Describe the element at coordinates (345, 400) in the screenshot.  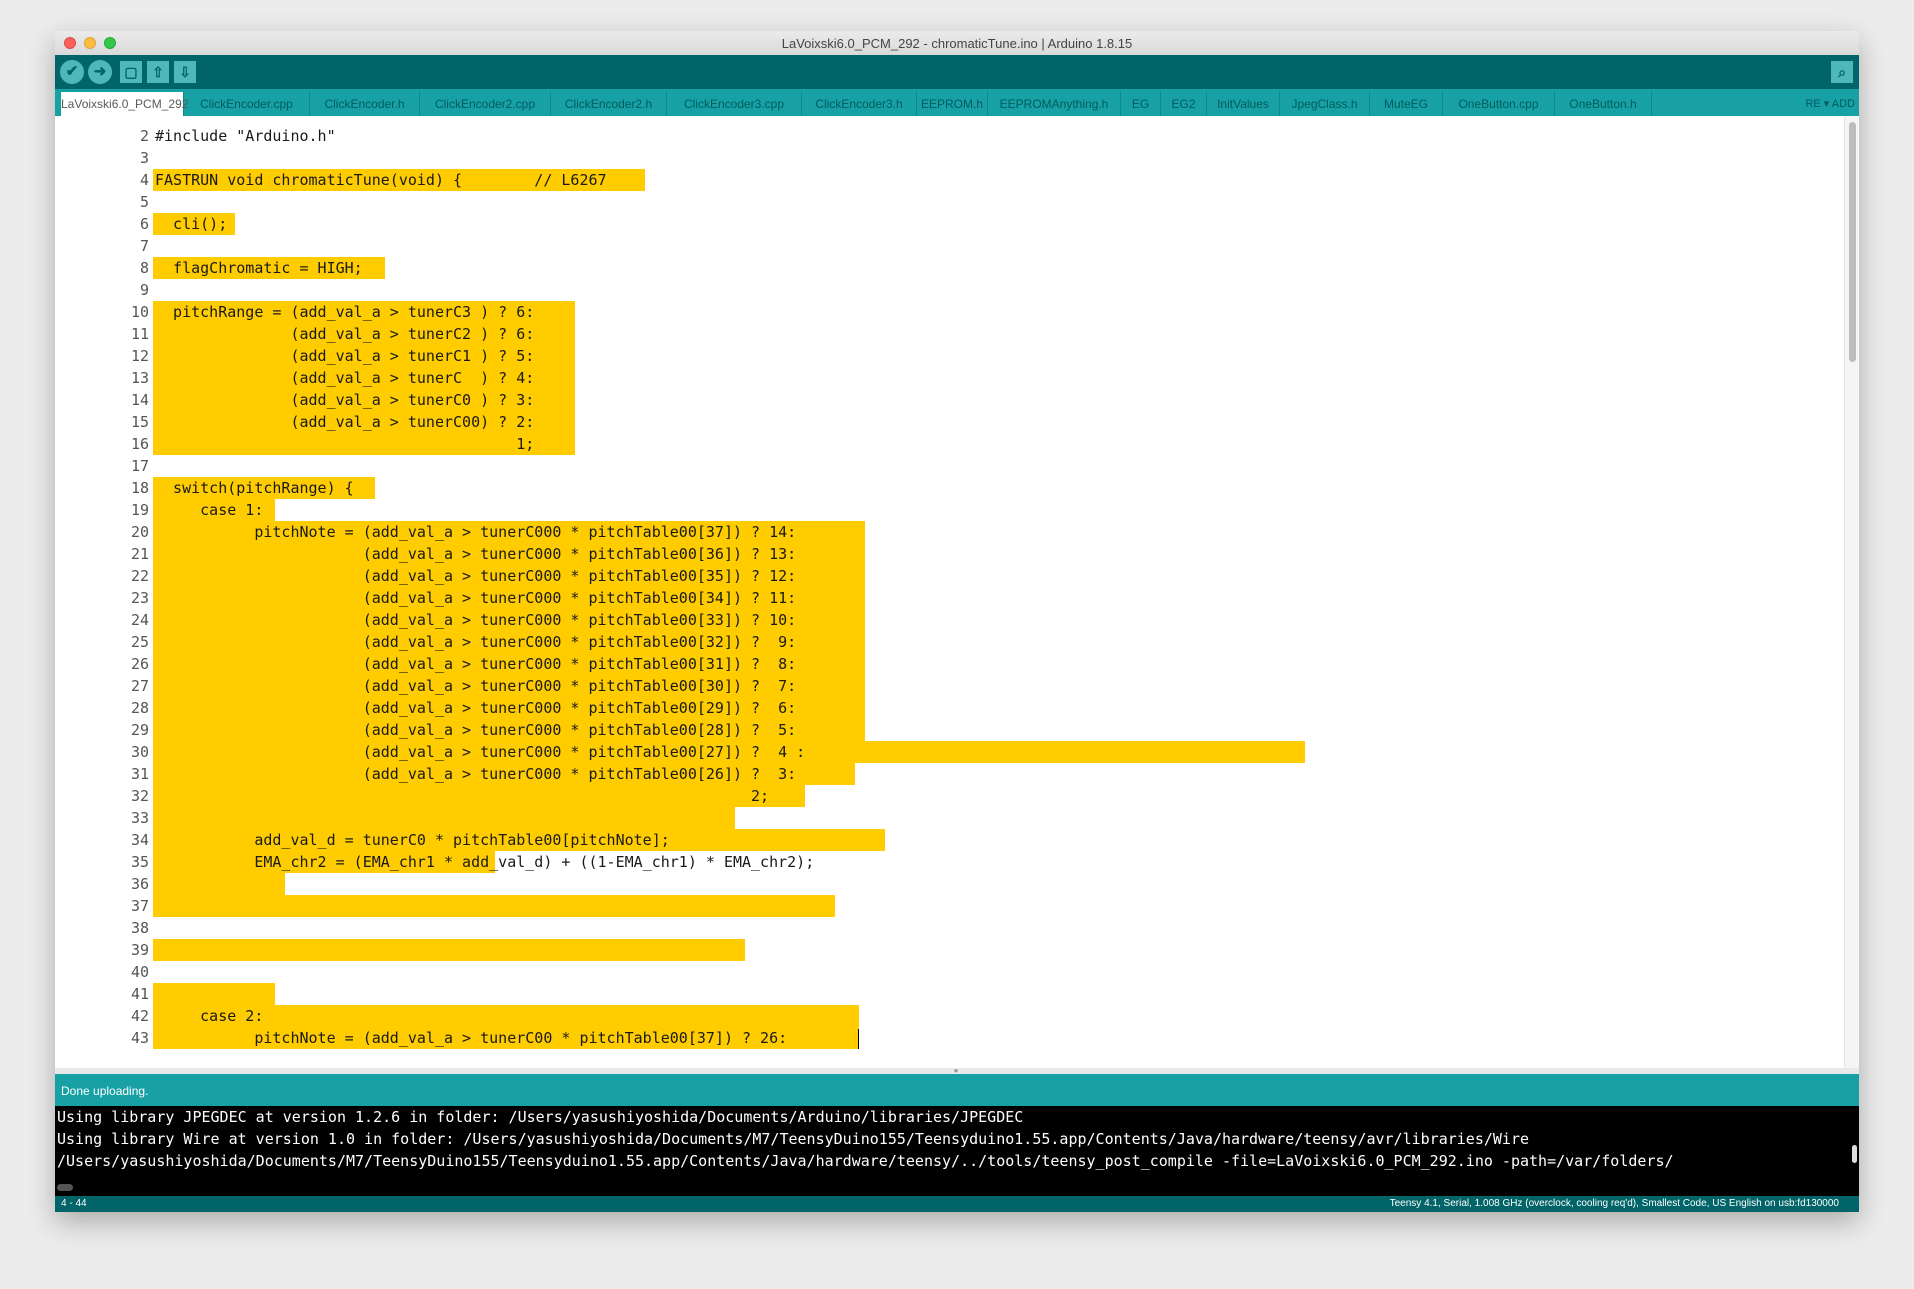
I see `code-line: (add_val_a > tunerC0 ) ? 3:` at that location.